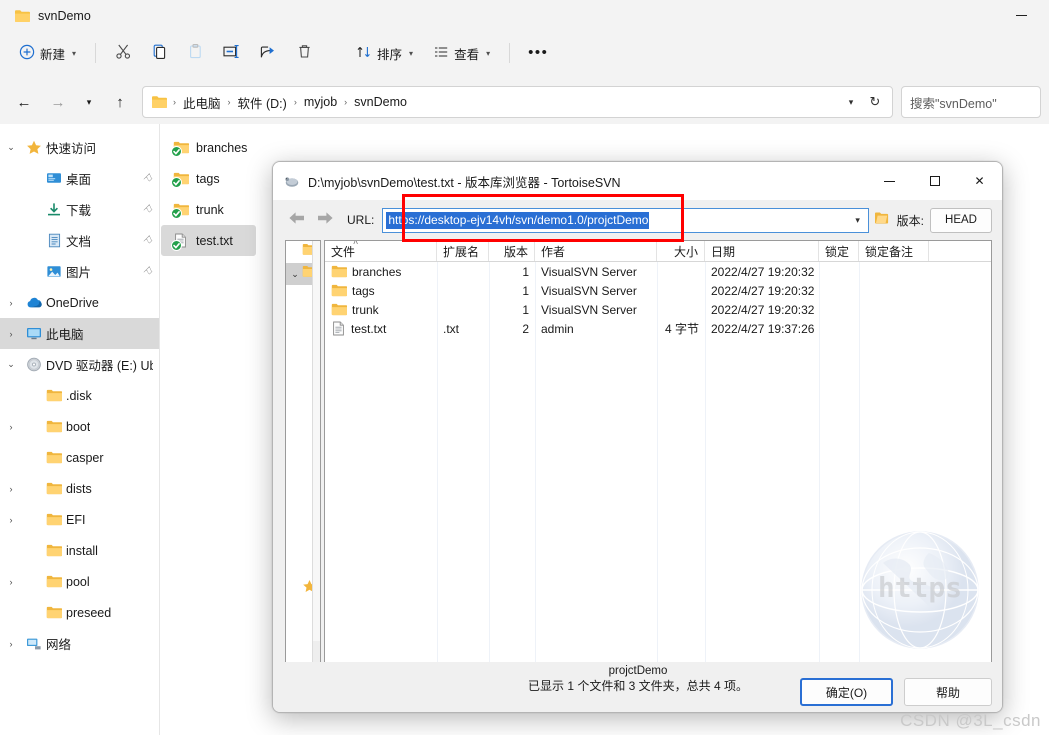  I want to click on column-header: 大小, so click(681, 251).